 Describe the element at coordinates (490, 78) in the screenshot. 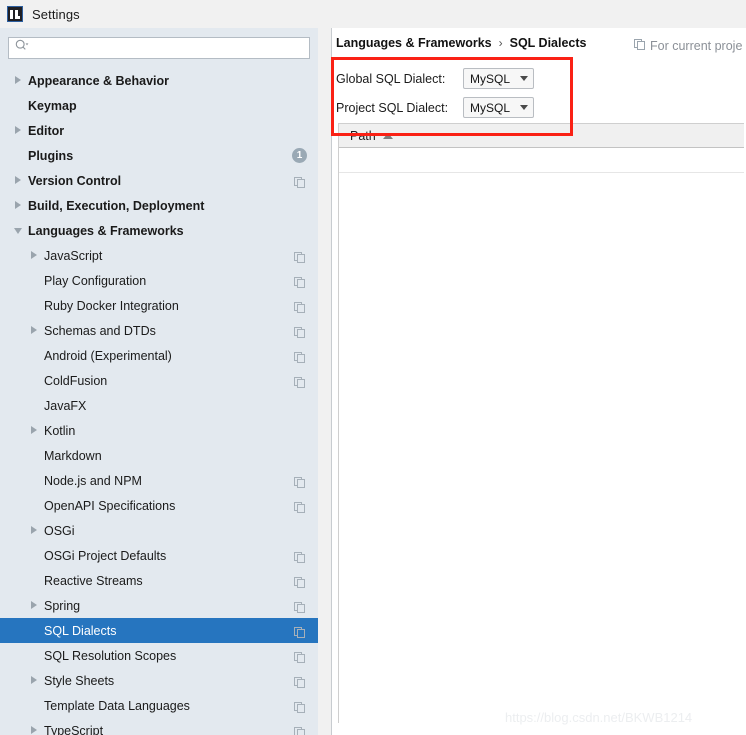

I see `select-value: MySQL` at that location.